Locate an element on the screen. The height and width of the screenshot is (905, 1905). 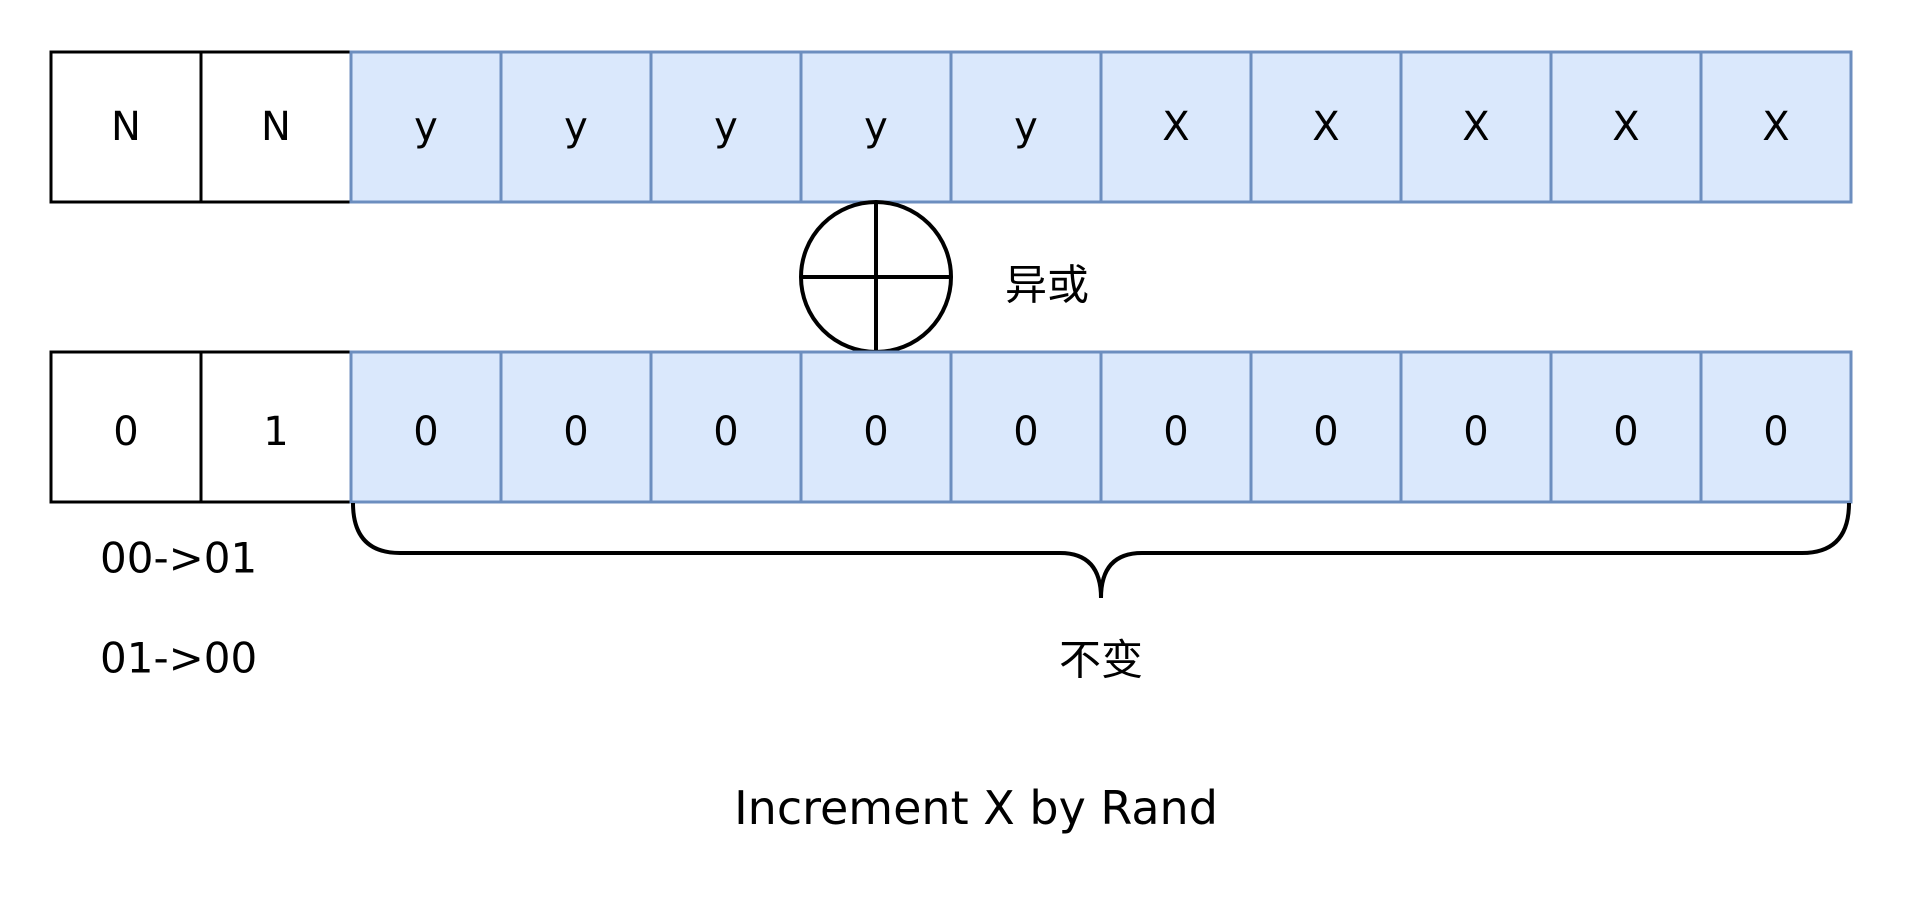
flag-transition-label: 01->00 is located at coordinates (178, 658).